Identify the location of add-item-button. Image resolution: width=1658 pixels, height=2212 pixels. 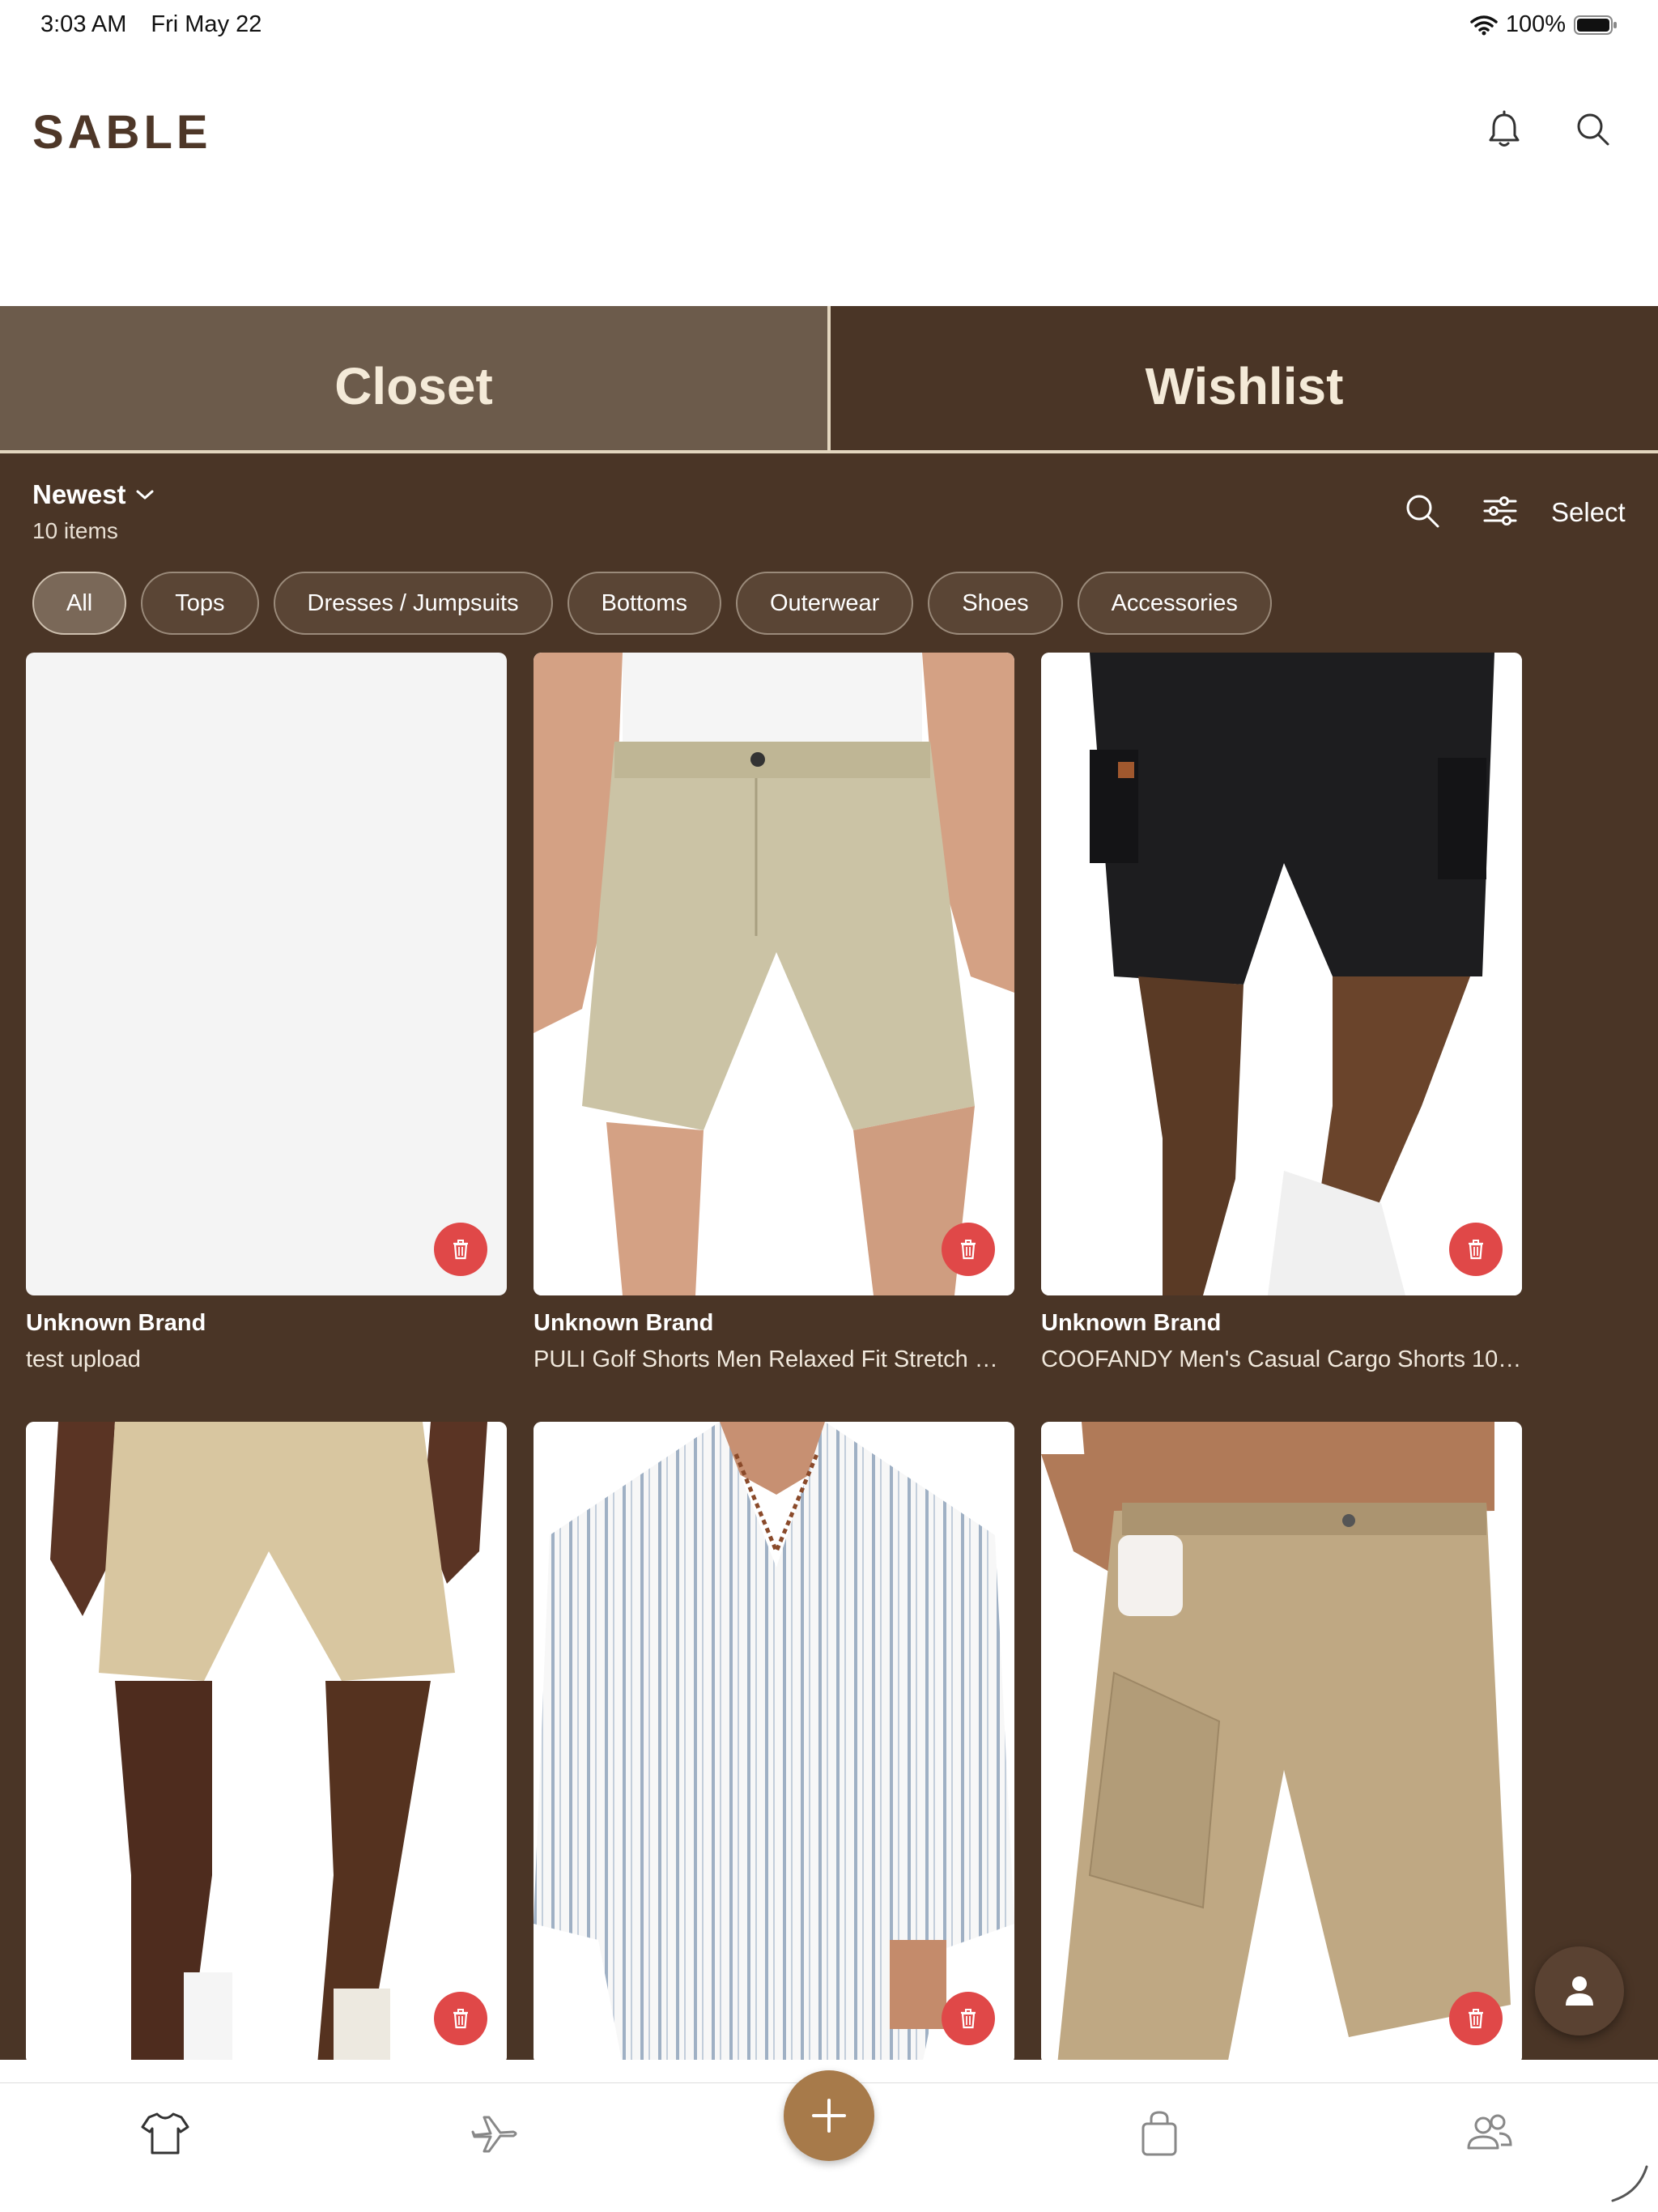
(829, 2115).